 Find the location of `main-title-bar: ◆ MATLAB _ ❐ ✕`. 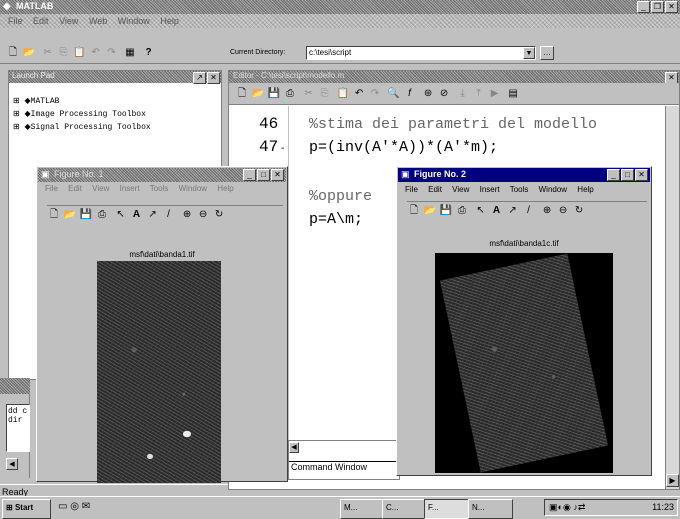

main-title-bar: ◆ MATLAB _ ❐ ✕ is located at coordinates (340, 7).